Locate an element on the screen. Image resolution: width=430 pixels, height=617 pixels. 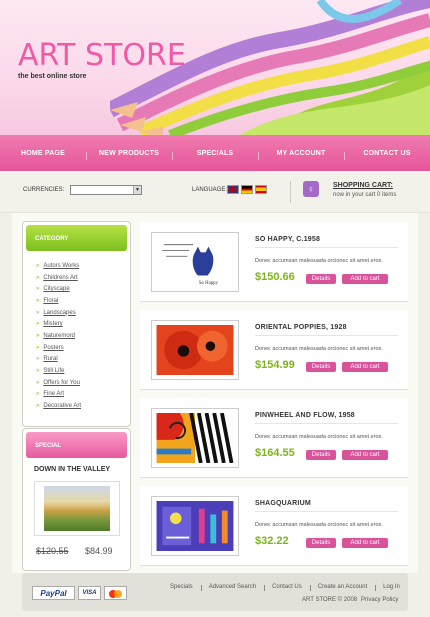
product-price: $150.66 is located at coordinates (275, 277).